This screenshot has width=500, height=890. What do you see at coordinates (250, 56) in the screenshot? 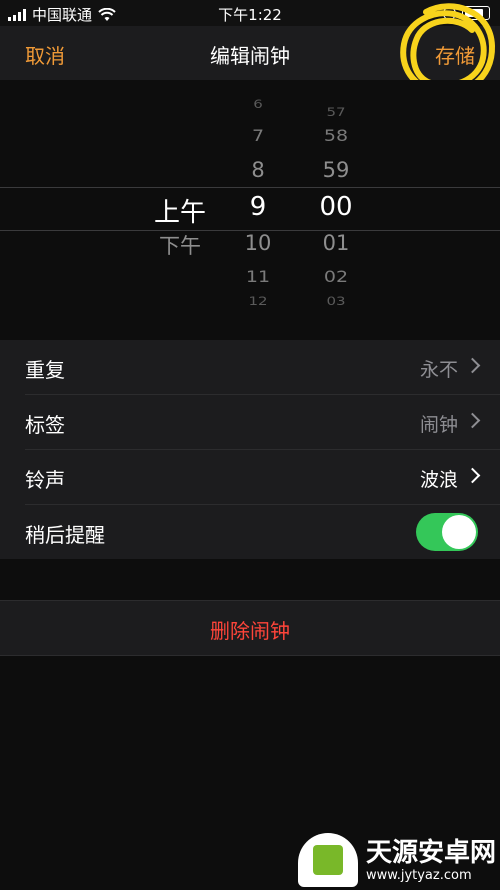
I see `page-title: 编辑闹钟` at bounding box center [250, 56].